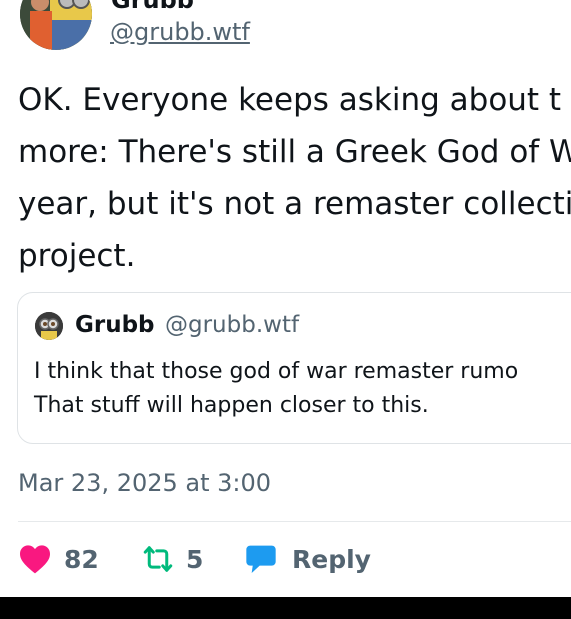 The width and height of the screenshot is (571, 619). What do you see at coordinates (294, 152) in the screenshot?
I see `tweet-line: more: There's still a Greek God of W` at bounding box center [294, 152].